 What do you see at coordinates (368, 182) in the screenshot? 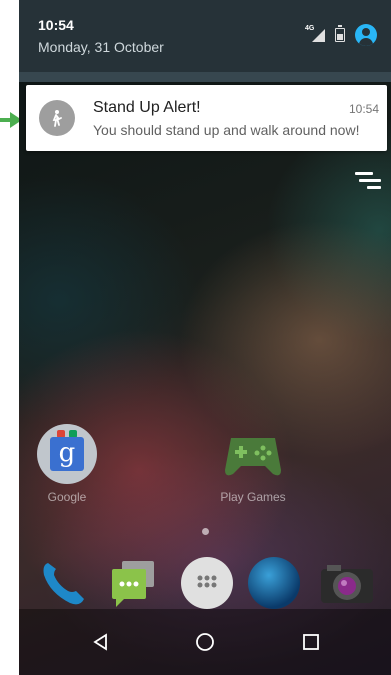
I see `clear-all-icon` at bounding box center [368, 182].